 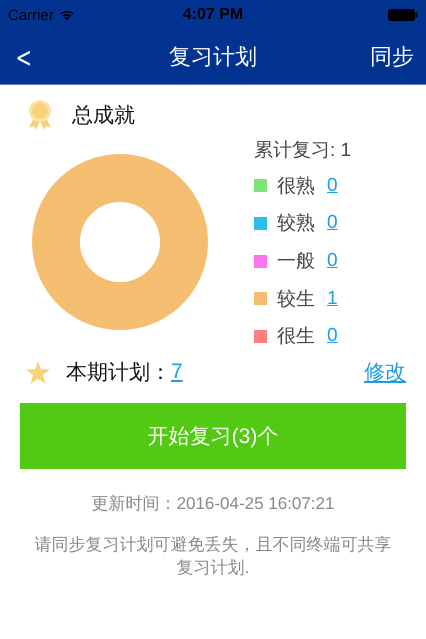 What do you see at coordinates (31, 15) in the screenshot?
I see `carrier-label: Carrier` at bounding box center [31, 15].